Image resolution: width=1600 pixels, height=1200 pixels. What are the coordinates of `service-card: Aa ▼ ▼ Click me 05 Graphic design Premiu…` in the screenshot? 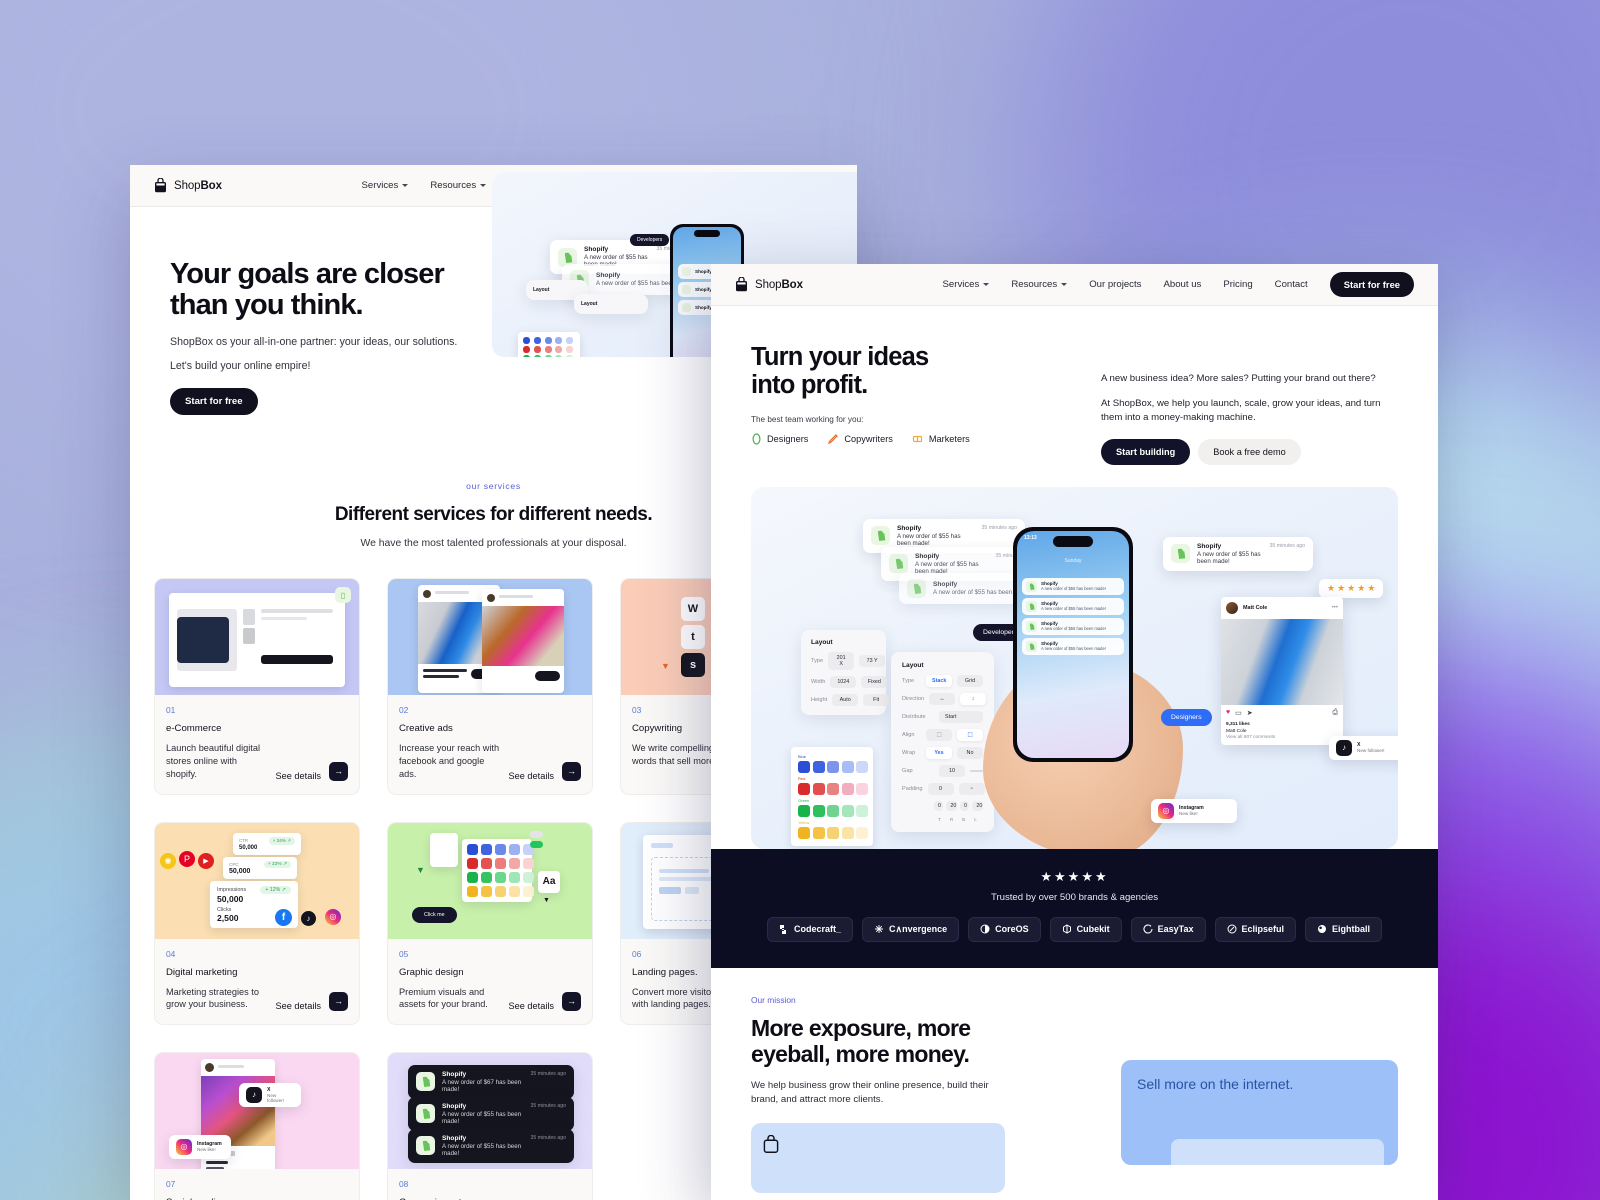 It's located at (490, 923).